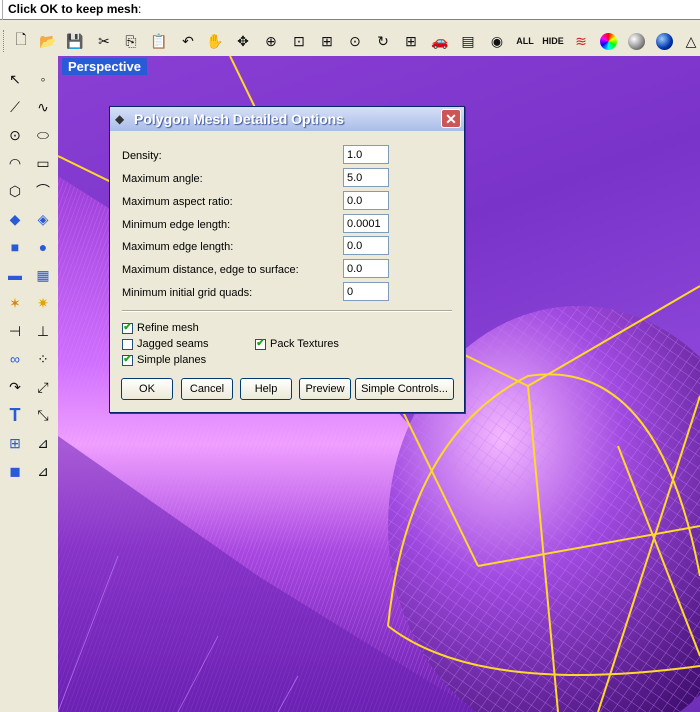  Describe the element at coordinates (43, 387) in the screenshot. I see `scale-icon: ⤢` at that location.